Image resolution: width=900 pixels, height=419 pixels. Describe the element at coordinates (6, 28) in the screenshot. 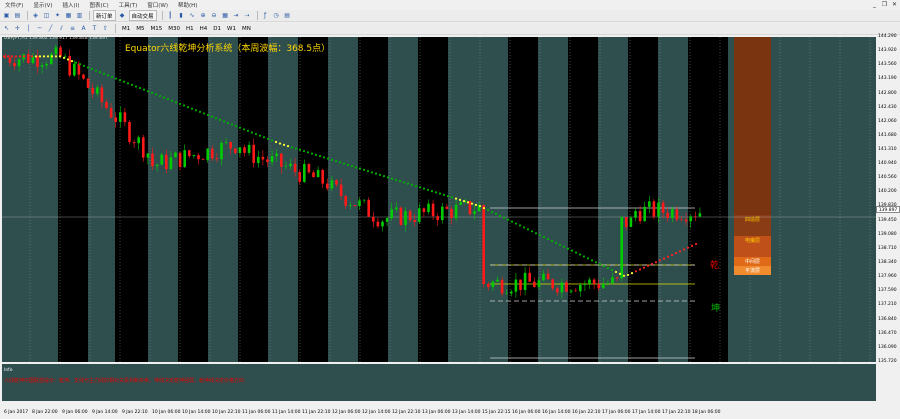

I see `cursor-icon: ↖` at that location.